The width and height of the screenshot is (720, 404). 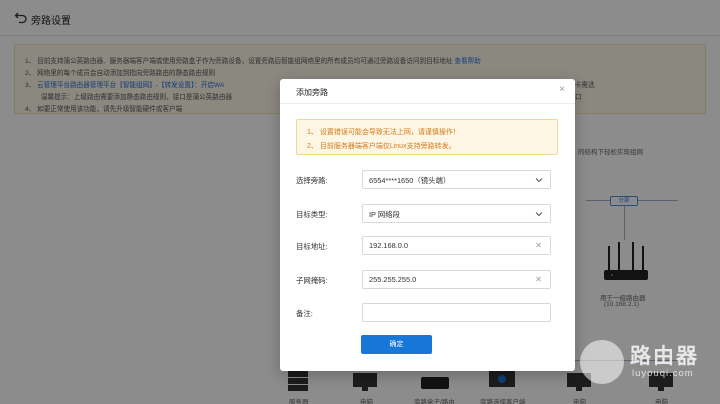 What do you see at coordinates (456, 179) in the screenshot?
I see `bypass-select: 6554****1650（镜头端）` at bounding box center [456, 179].